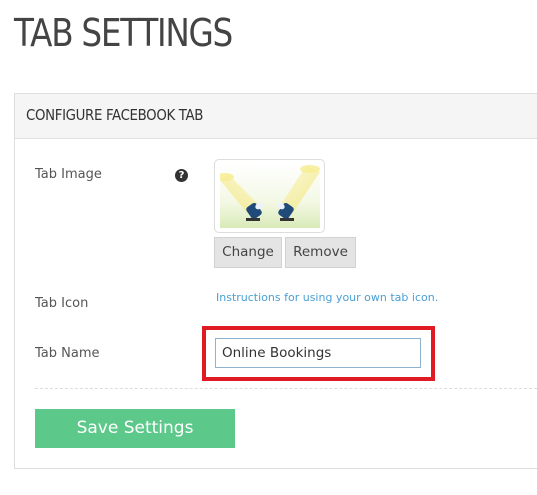  I want to click on remove-image-button: Remove, so click(320, 252).